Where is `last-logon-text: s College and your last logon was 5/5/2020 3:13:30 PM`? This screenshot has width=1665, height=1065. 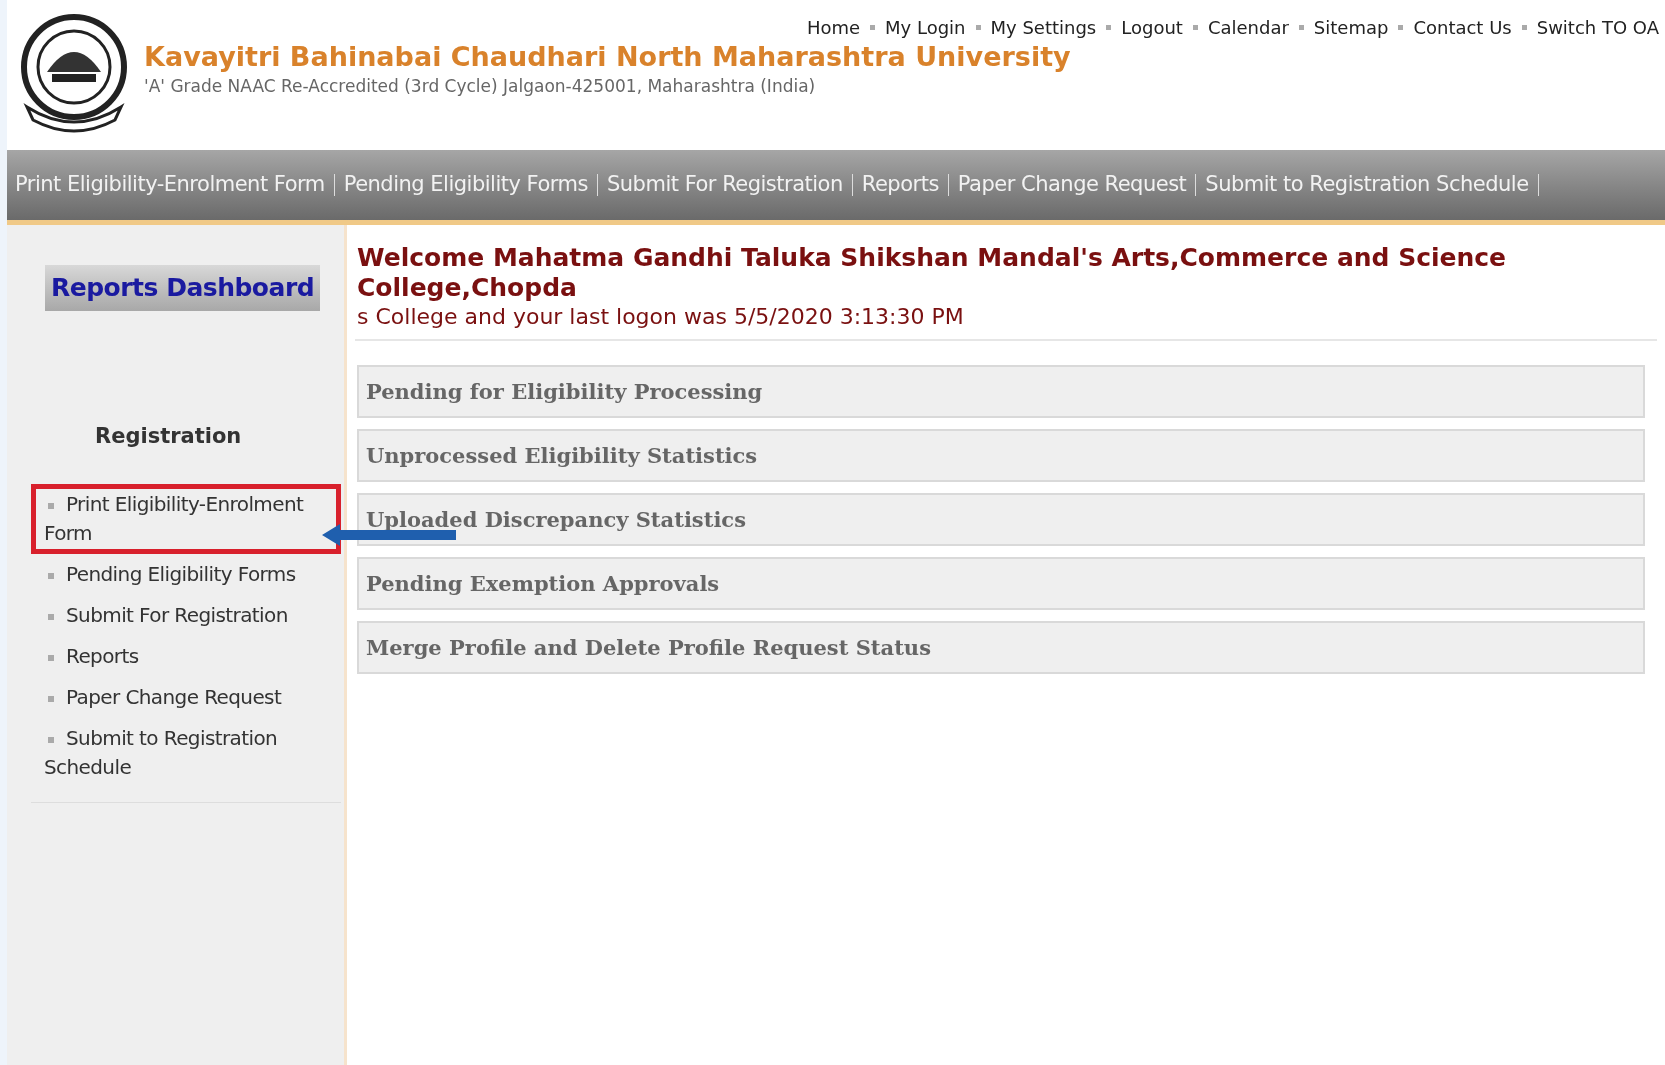 last-logon-text: s College and your last logon was 5/5/2020 3:13:30 PM is located at coordinates (661, 317).